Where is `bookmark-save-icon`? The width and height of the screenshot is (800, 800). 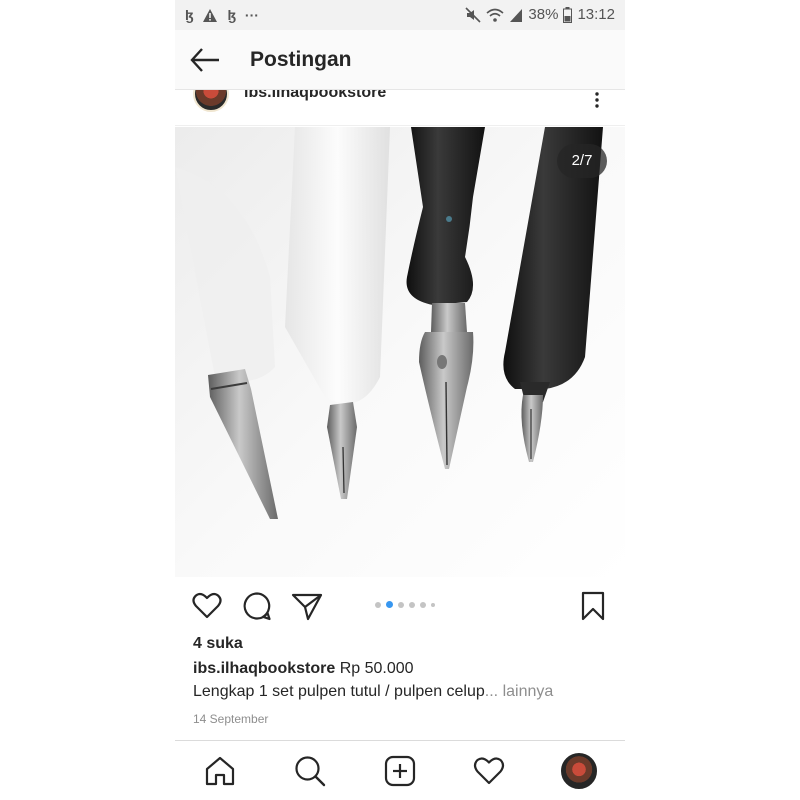
bookmark-save-icon is located at coordinates (593, 606).